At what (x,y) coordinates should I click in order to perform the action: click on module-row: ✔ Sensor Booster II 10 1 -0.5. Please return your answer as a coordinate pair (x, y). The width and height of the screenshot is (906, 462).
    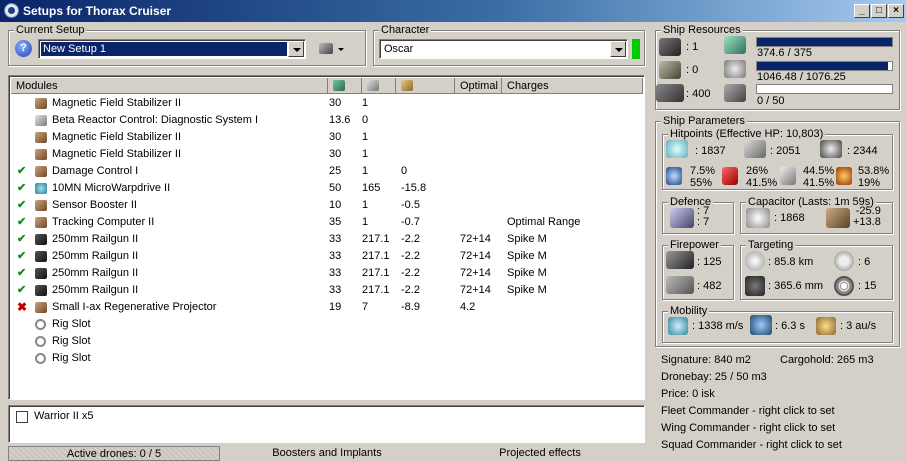
    Looking at the image, I should click on (327, 205).